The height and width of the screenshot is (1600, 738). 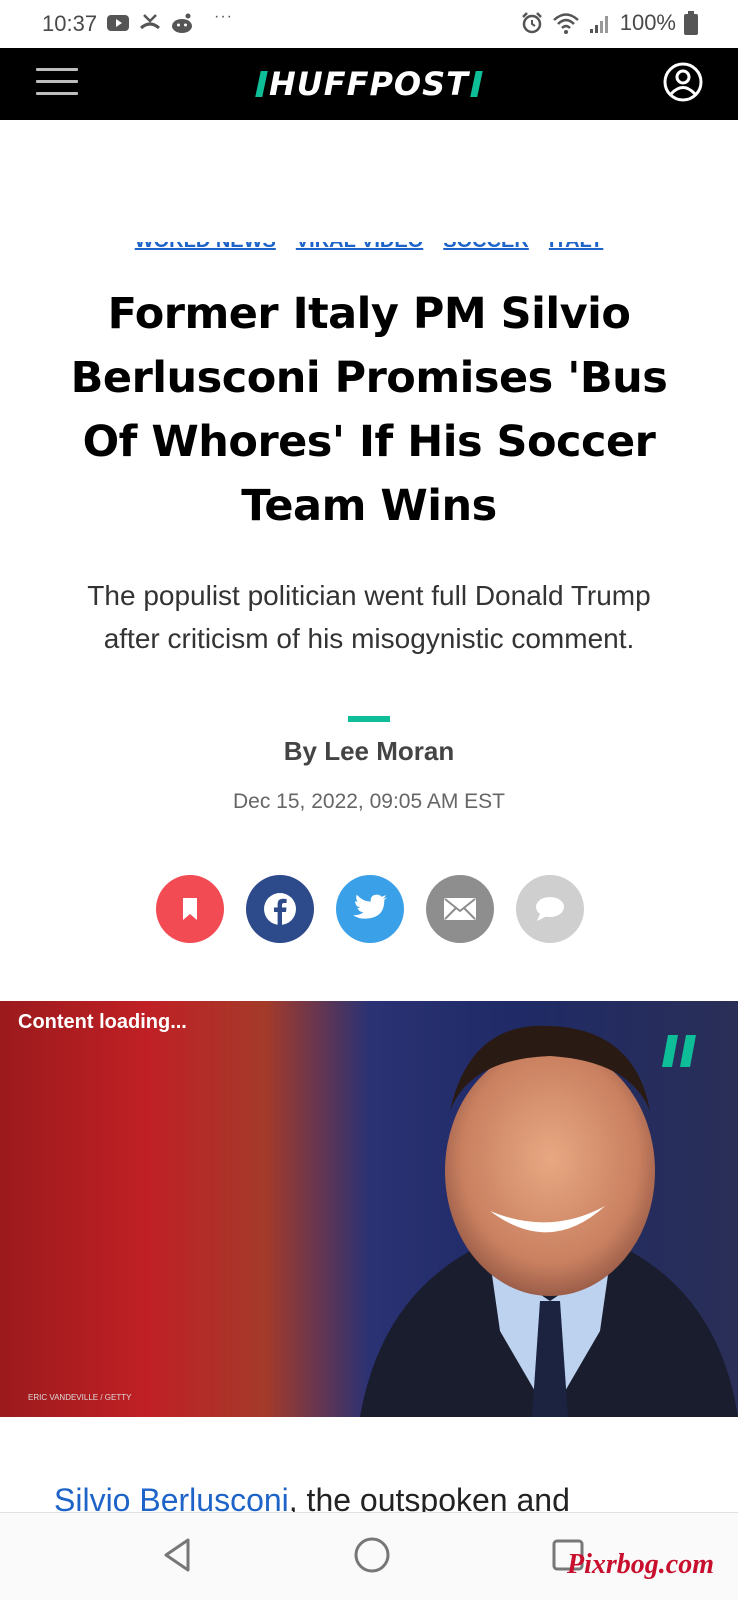 I want to click on body-text-continuation: , the outspoken and, so click(x=429, y=1497).